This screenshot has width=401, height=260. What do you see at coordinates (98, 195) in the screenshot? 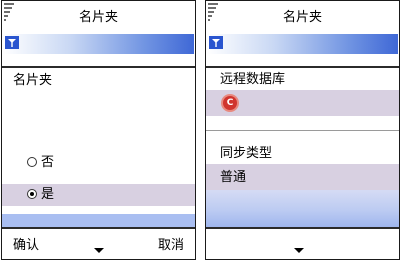
I see `option-yes: 是` at bounding box center [98, 195].